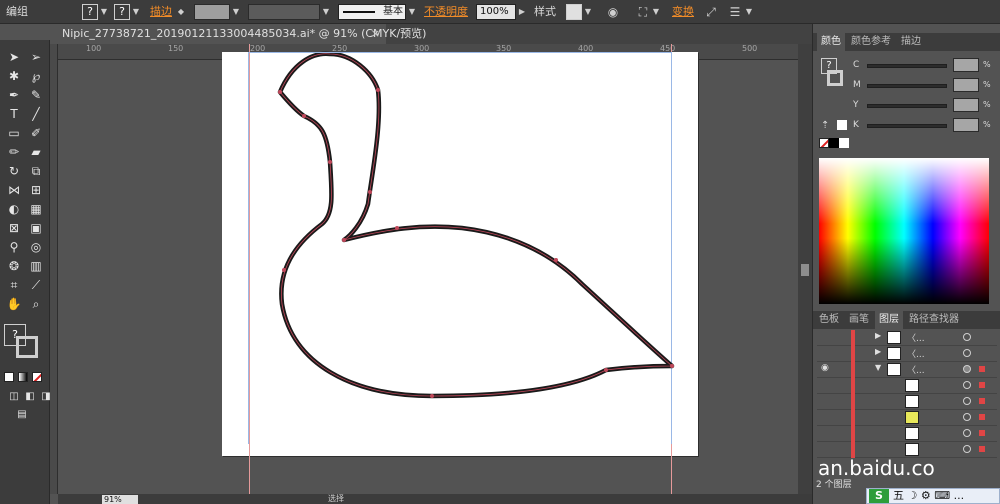 This screenshot has width=1000, height=504. Describe the element at coordinates (907, 106) in the screenshot. I see `yellow-slider` at that location.